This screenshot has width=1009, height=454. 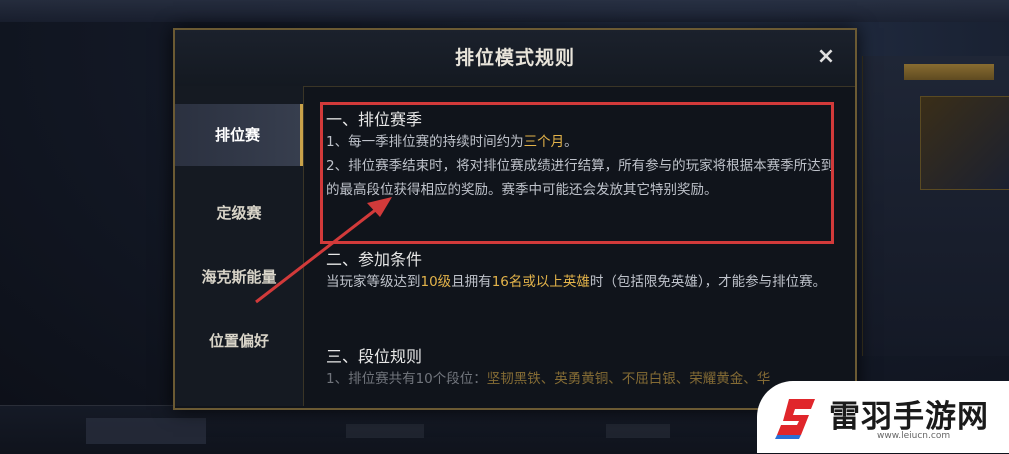 I want to click on dialog-title: 排位模式规则, so click(x=514, y=58).